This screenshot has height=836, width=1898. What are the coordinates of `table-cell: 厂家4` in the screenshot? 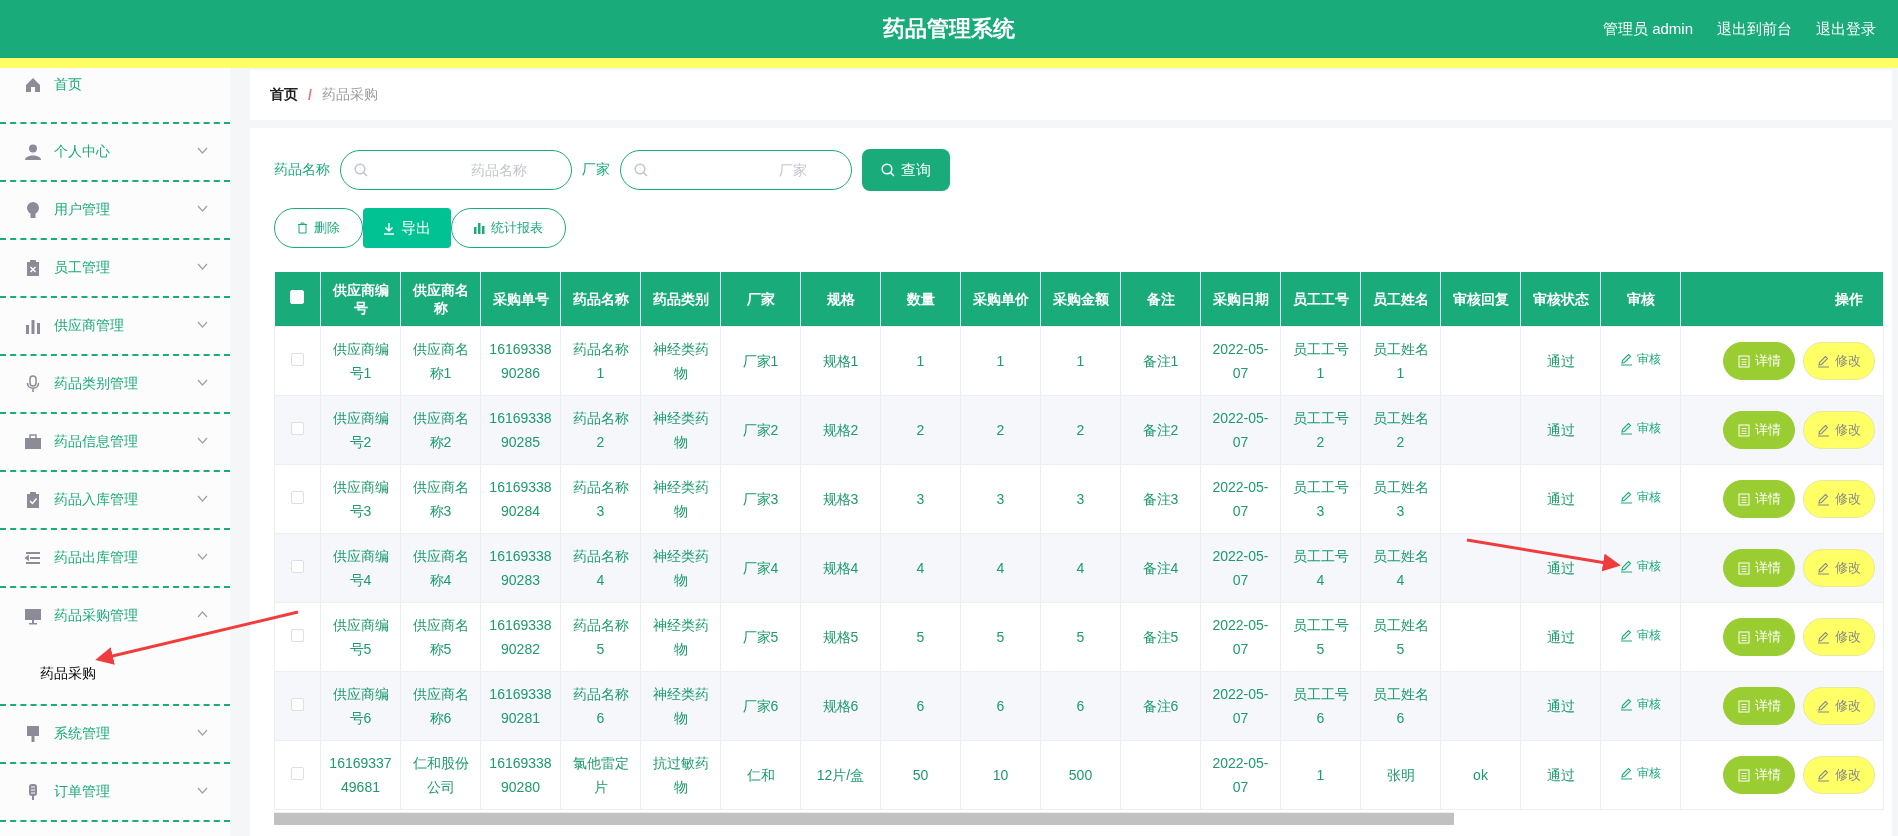 It's located at (760, 568).